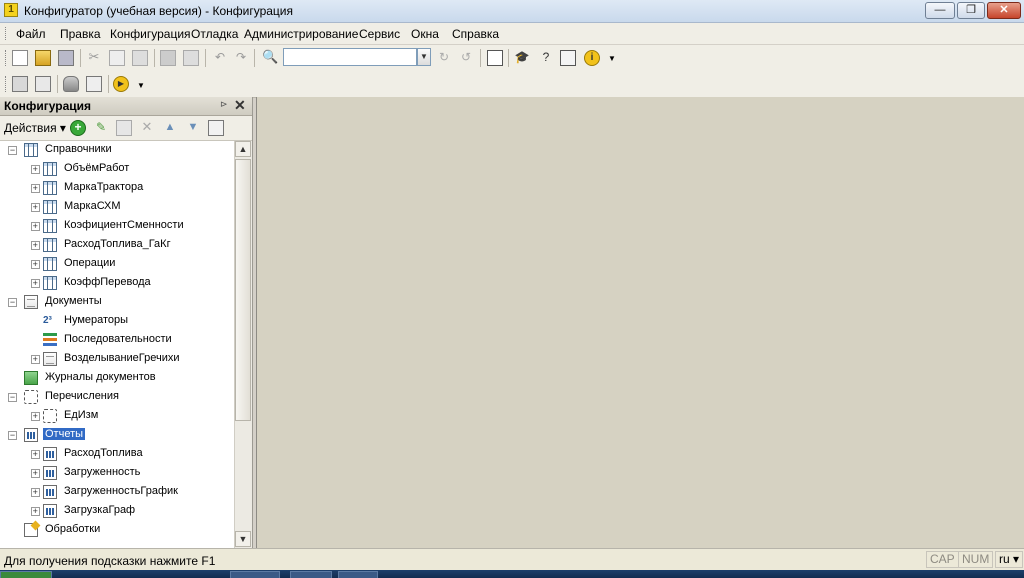 The image size is (1024, 578). I want to click on help-contents-icon, so click(568, 58).